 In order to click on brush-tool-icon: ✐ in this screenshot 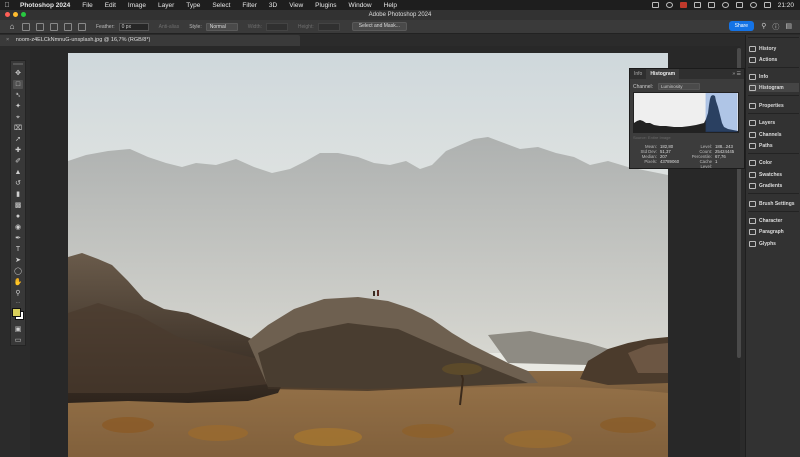, I will do `click(18, 161)`.